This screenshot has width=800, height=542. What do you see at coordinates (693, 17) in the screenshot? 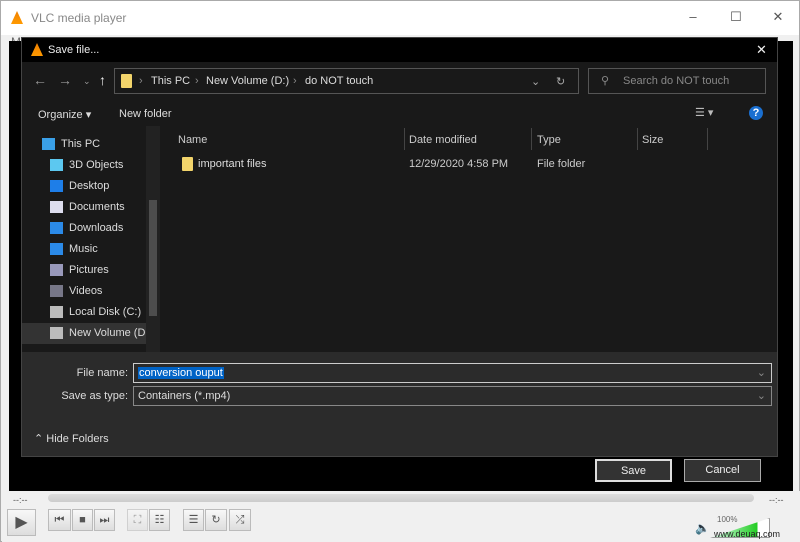
I see `minimize-button: –` at bounding box center [693, 17].